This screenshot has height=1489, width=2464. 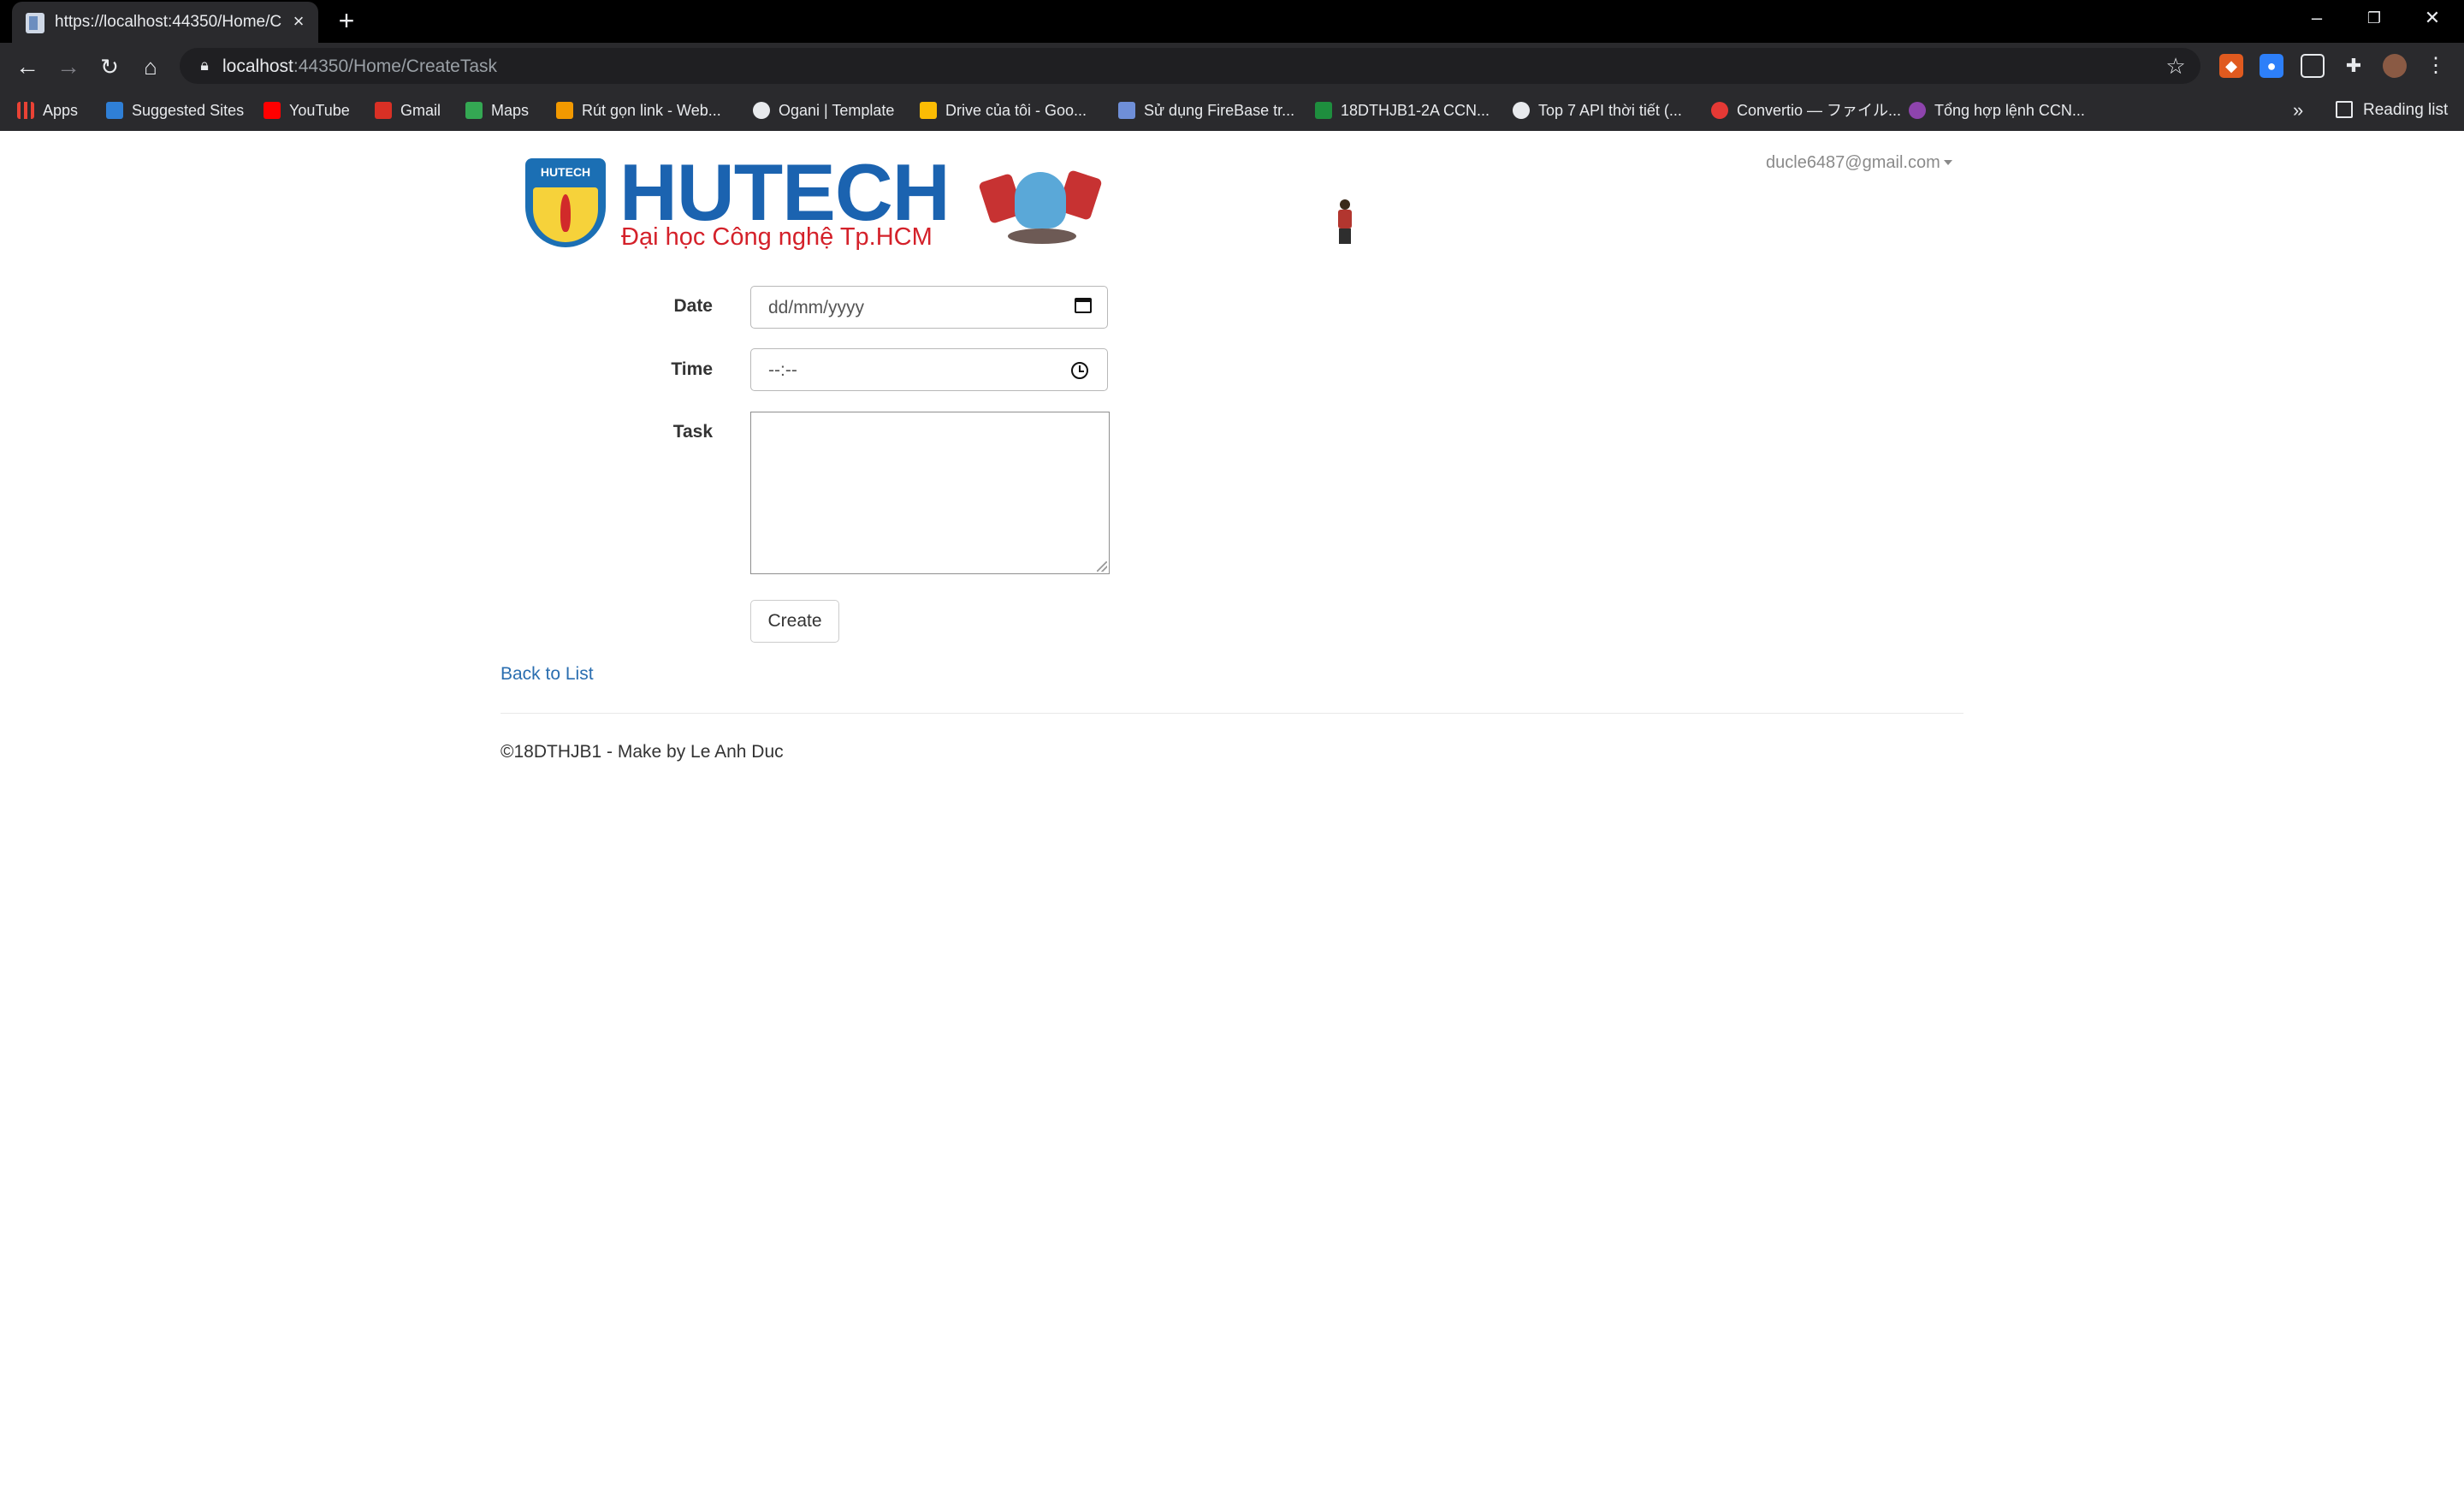 What do you see at coordinates (68, 67) in the screenshot?
I see `forward-arrow-icon: →` at bounding box center [68, 67].